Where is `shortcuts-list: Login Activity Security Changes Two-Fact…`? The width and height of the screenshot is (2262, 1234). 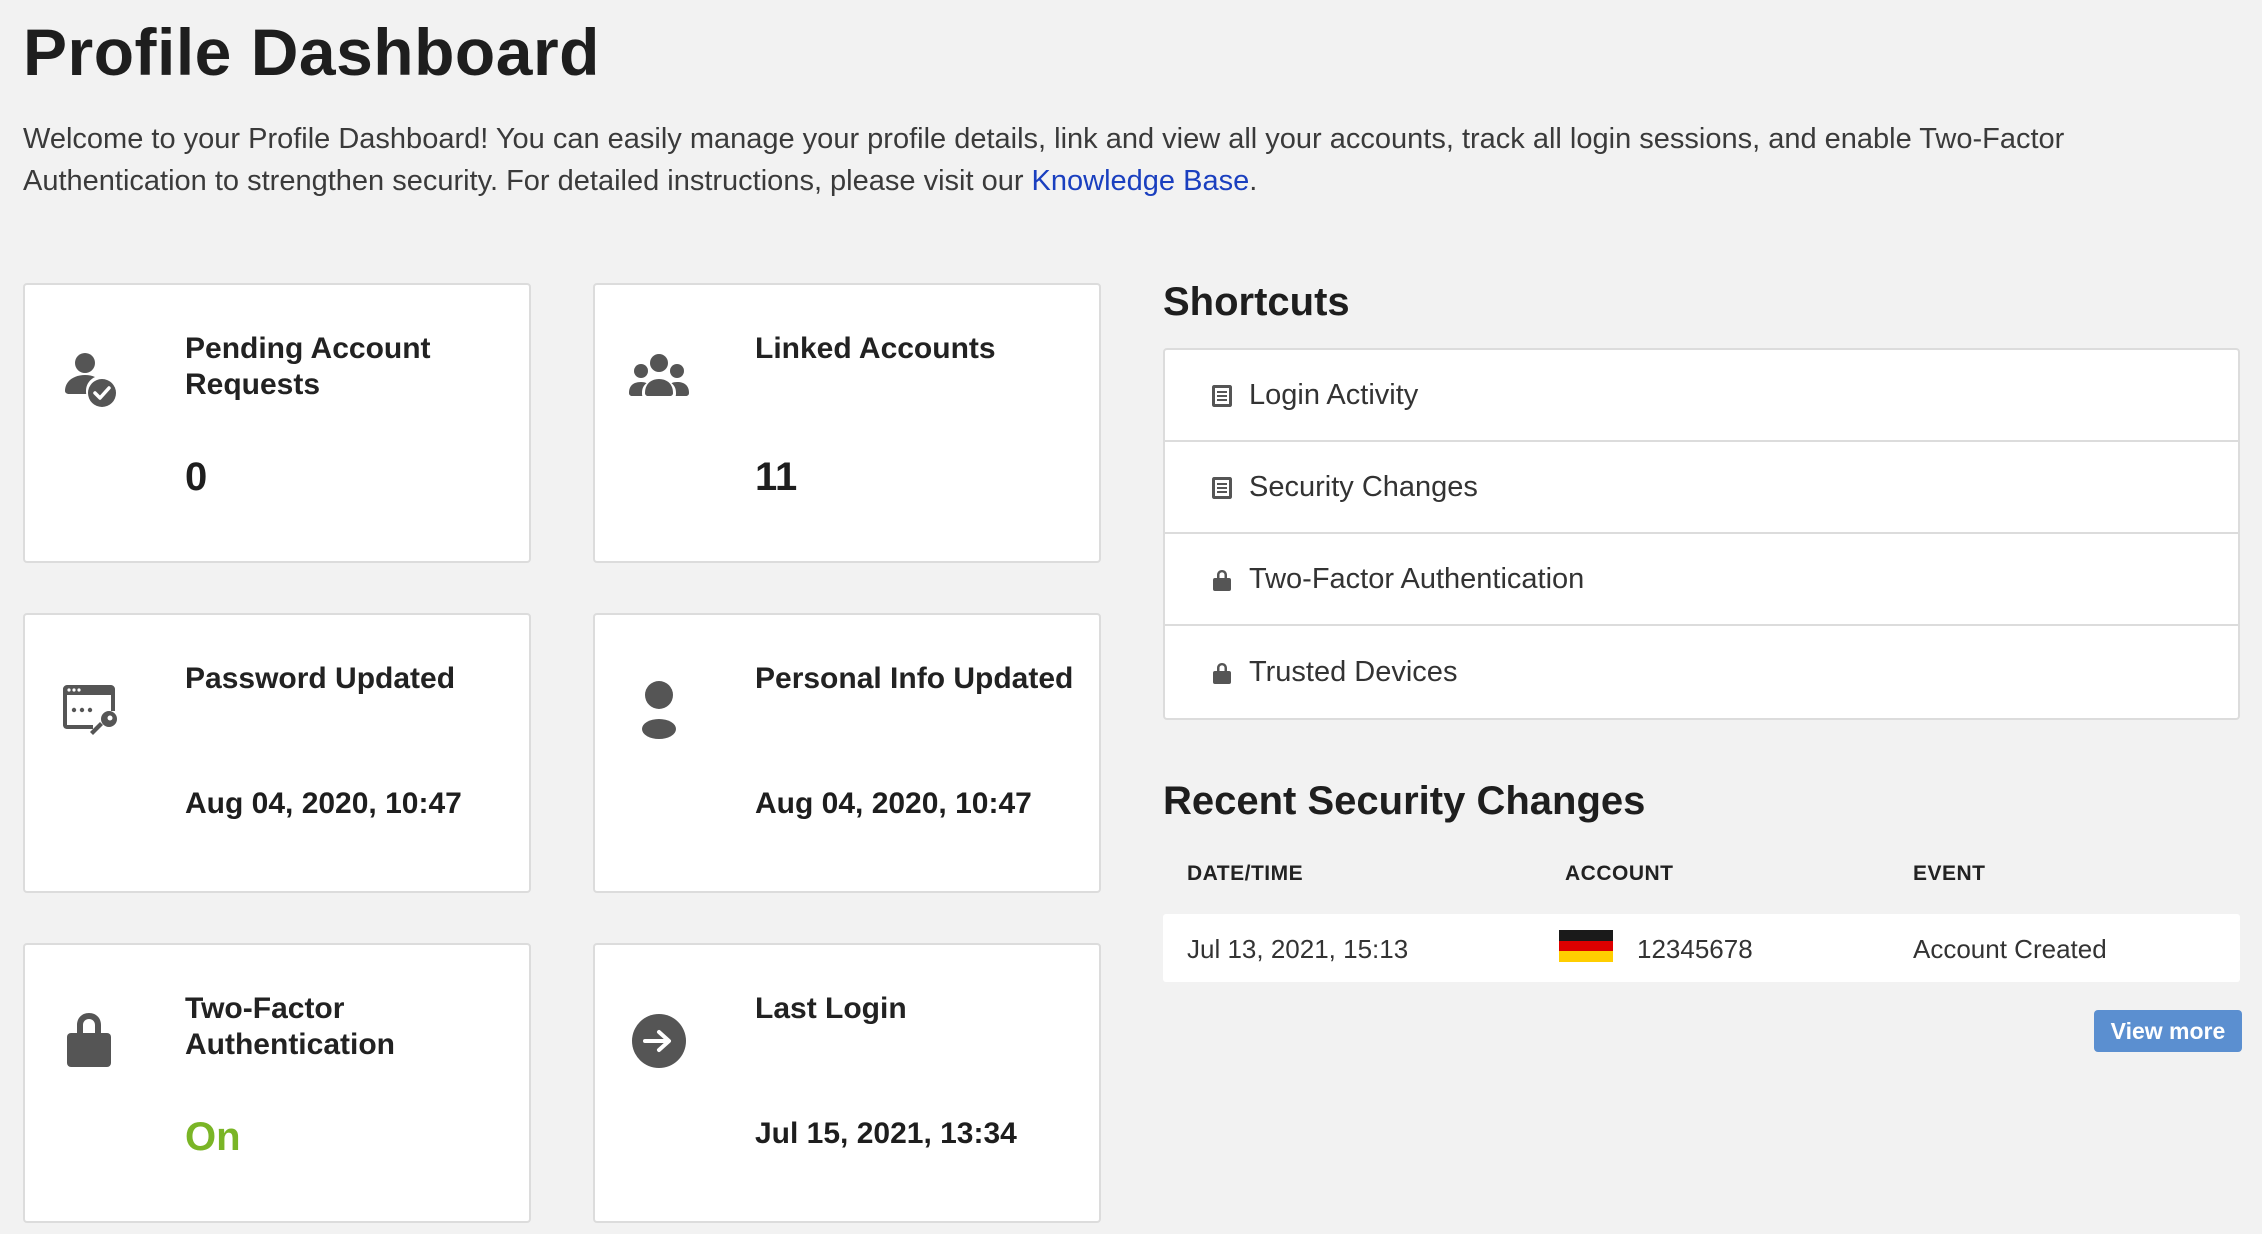 shortcuts-list: Login Activity Security Changes Two-Fact… is located at coordinates (1701, 534).